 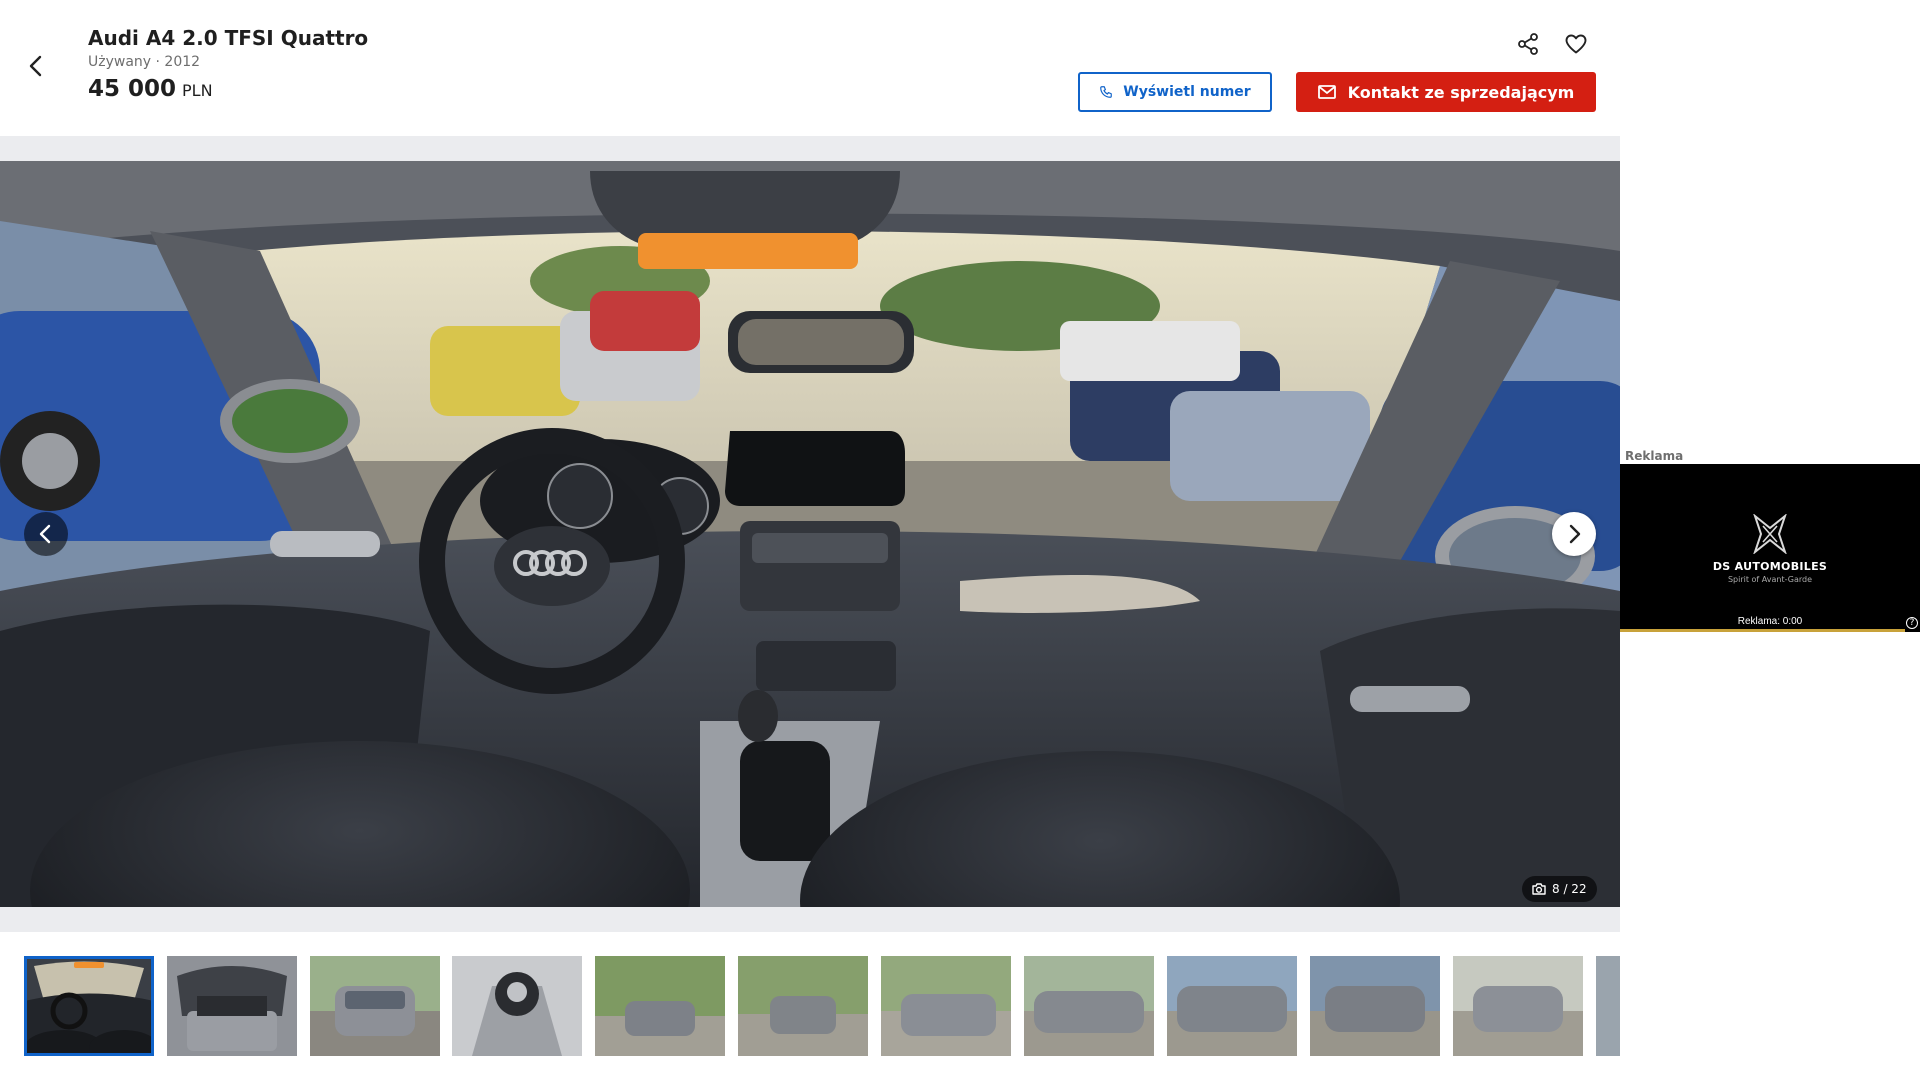 What do you see at coordinates (228, 90) in the screenshot?
I see `listing-price: 45 000 PLN` at bounding box center [228, 90].